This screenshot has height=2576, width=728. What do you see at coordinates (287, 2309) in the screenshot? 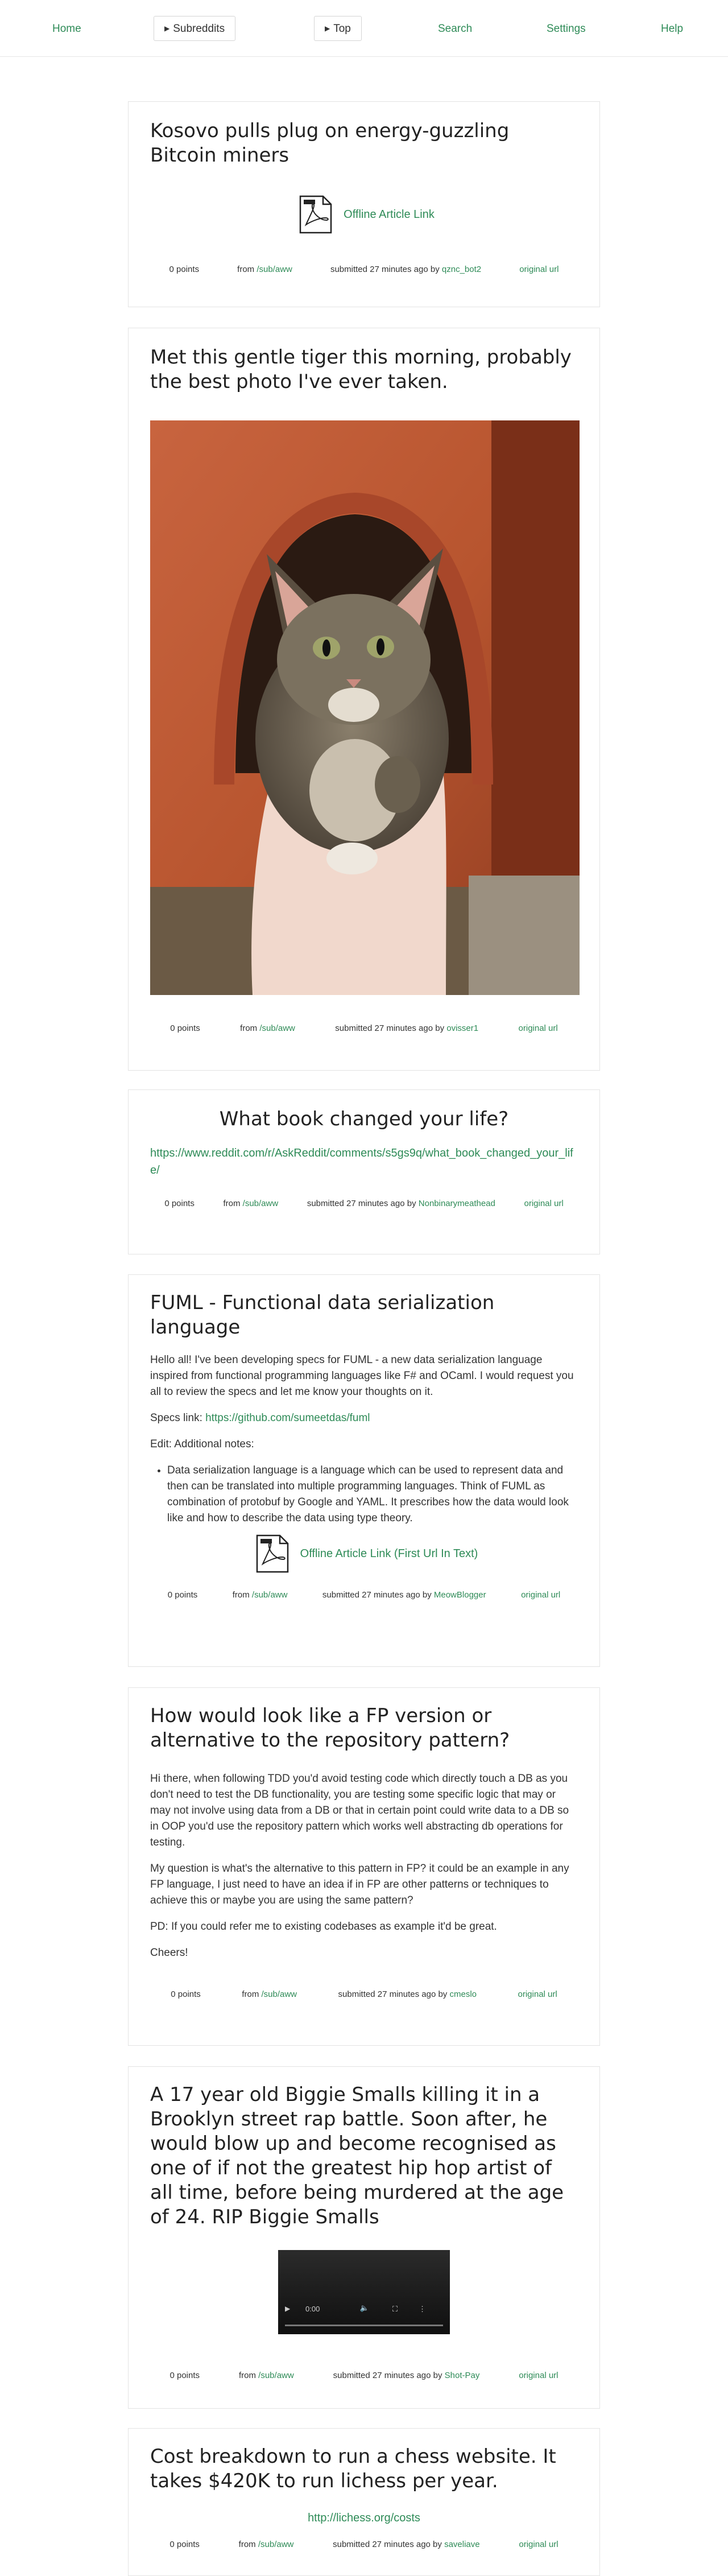
I see `play-icon: ▶` at bounding box center [287, 2309].